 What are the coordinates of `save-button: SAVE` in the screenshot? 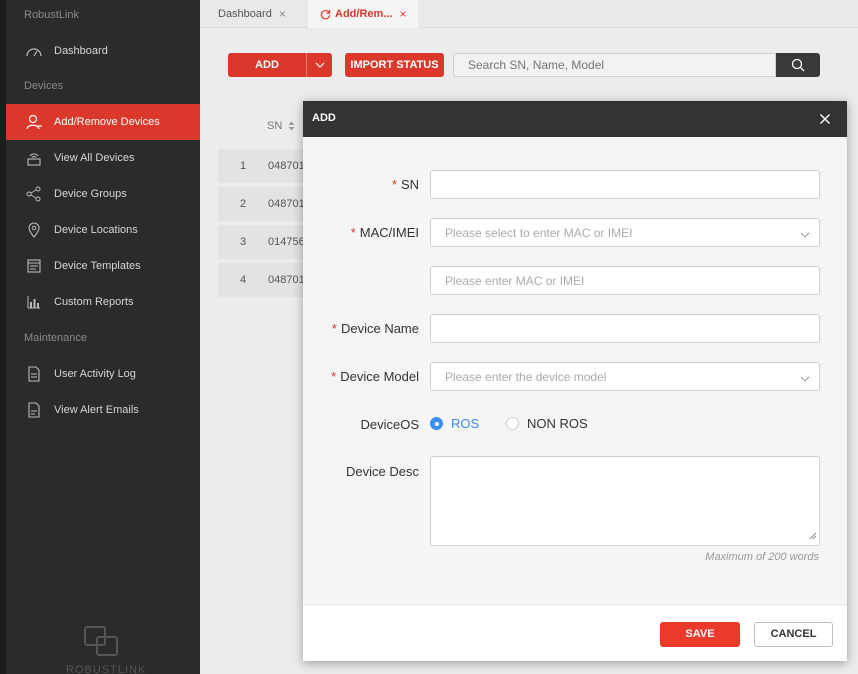 It's located at (700, 634).